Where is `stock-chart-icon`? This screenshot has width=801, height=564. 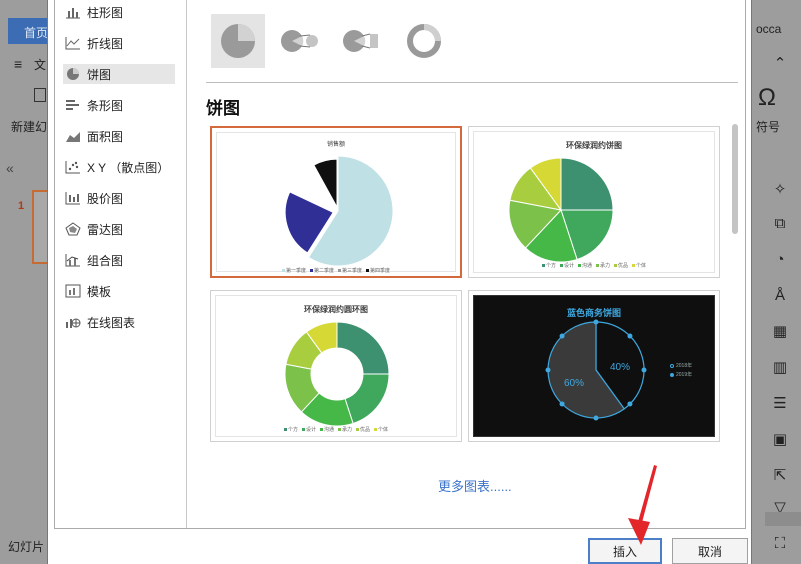
stock-chart-icon is located at coordinates (73, 198).